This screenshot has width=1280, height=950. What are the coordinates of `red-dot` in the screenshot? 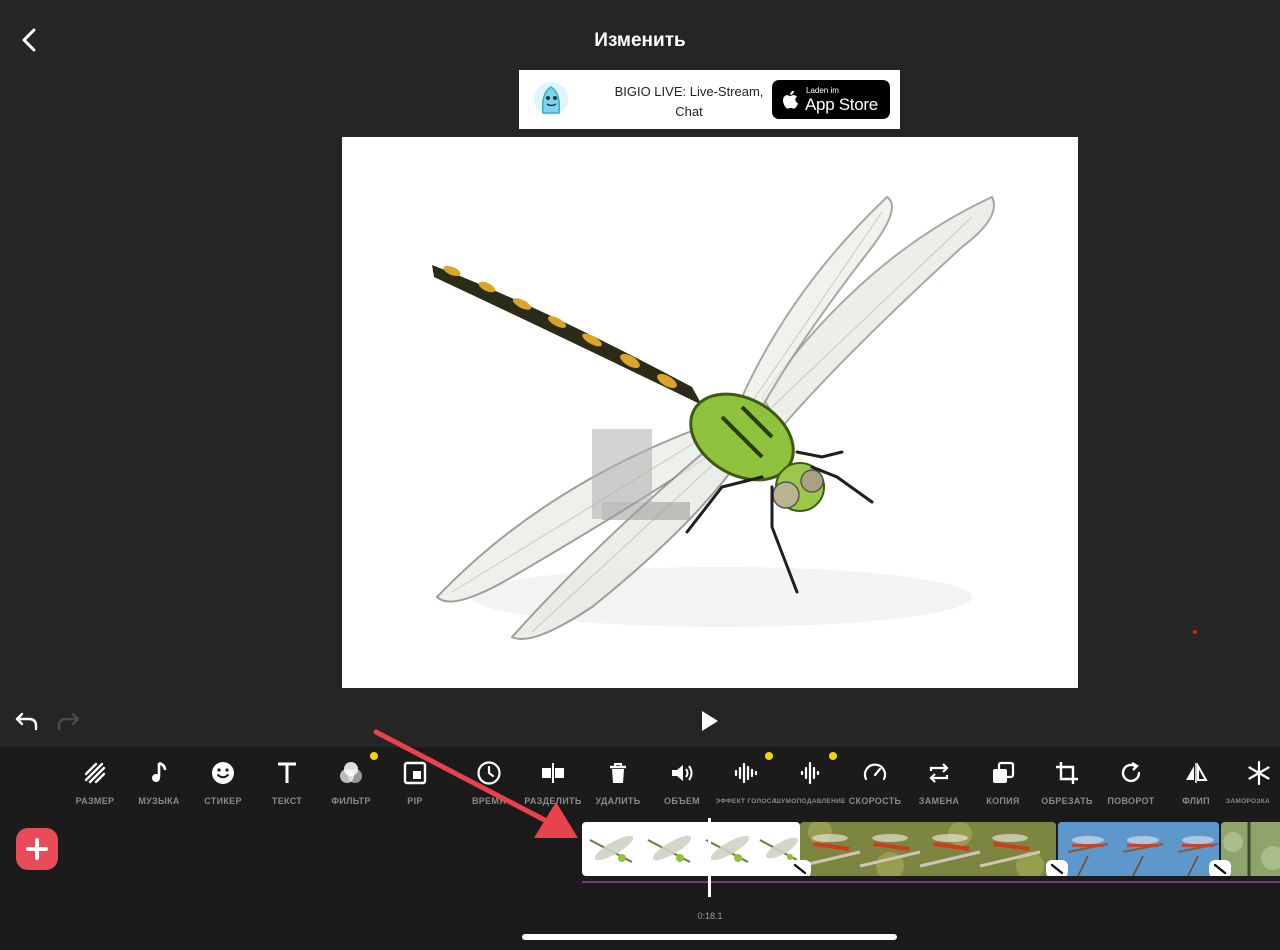 It's located at (1195, 632).